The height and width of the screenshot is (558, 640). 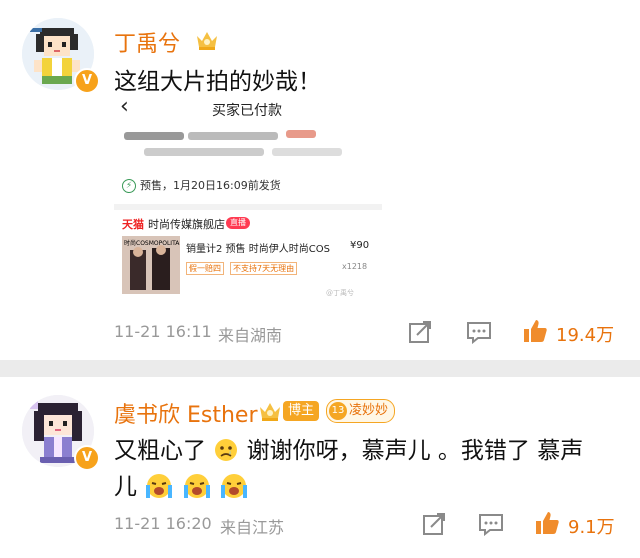 I want to click on tag-authentic: 假一赔四, so click(x=205, y=268).